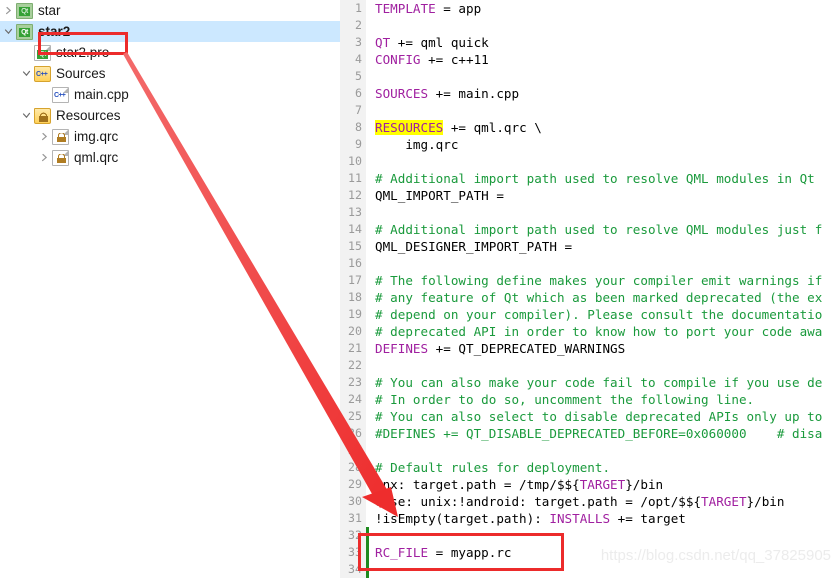 This screenshot has height=578, width=837. I want to click on code-line: 28 # Default rules for deployment., so click(588, 467).